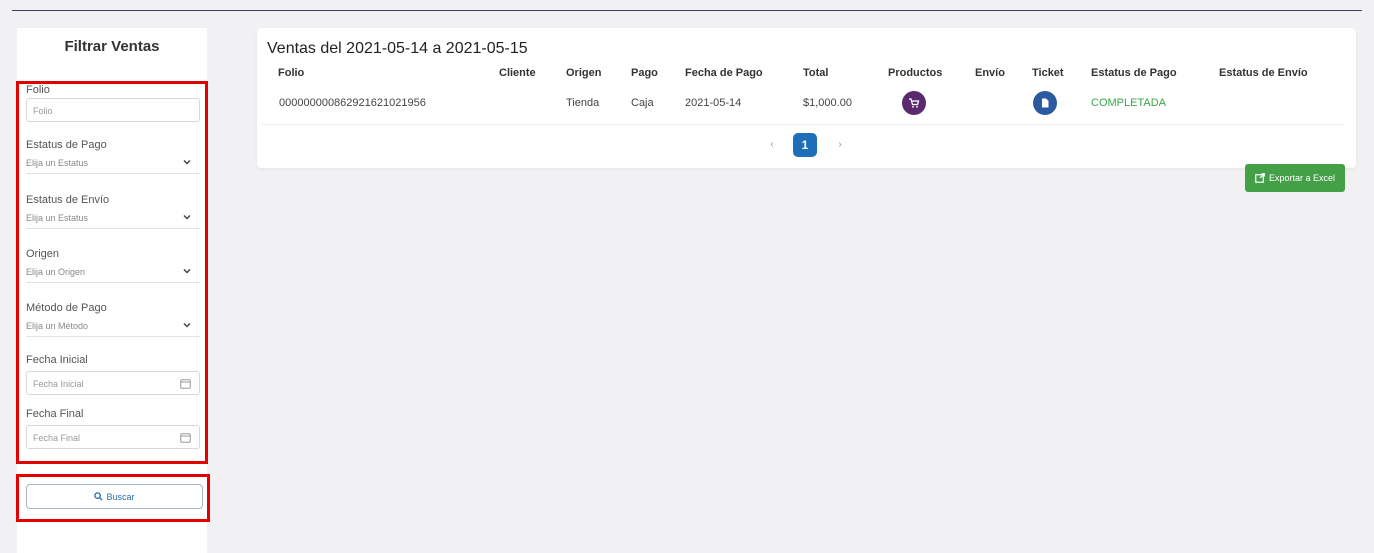 Image resolution: width=1374 pixels, height=553 pixels. I want to click on cell-pago: Caja, so click(642, 103).